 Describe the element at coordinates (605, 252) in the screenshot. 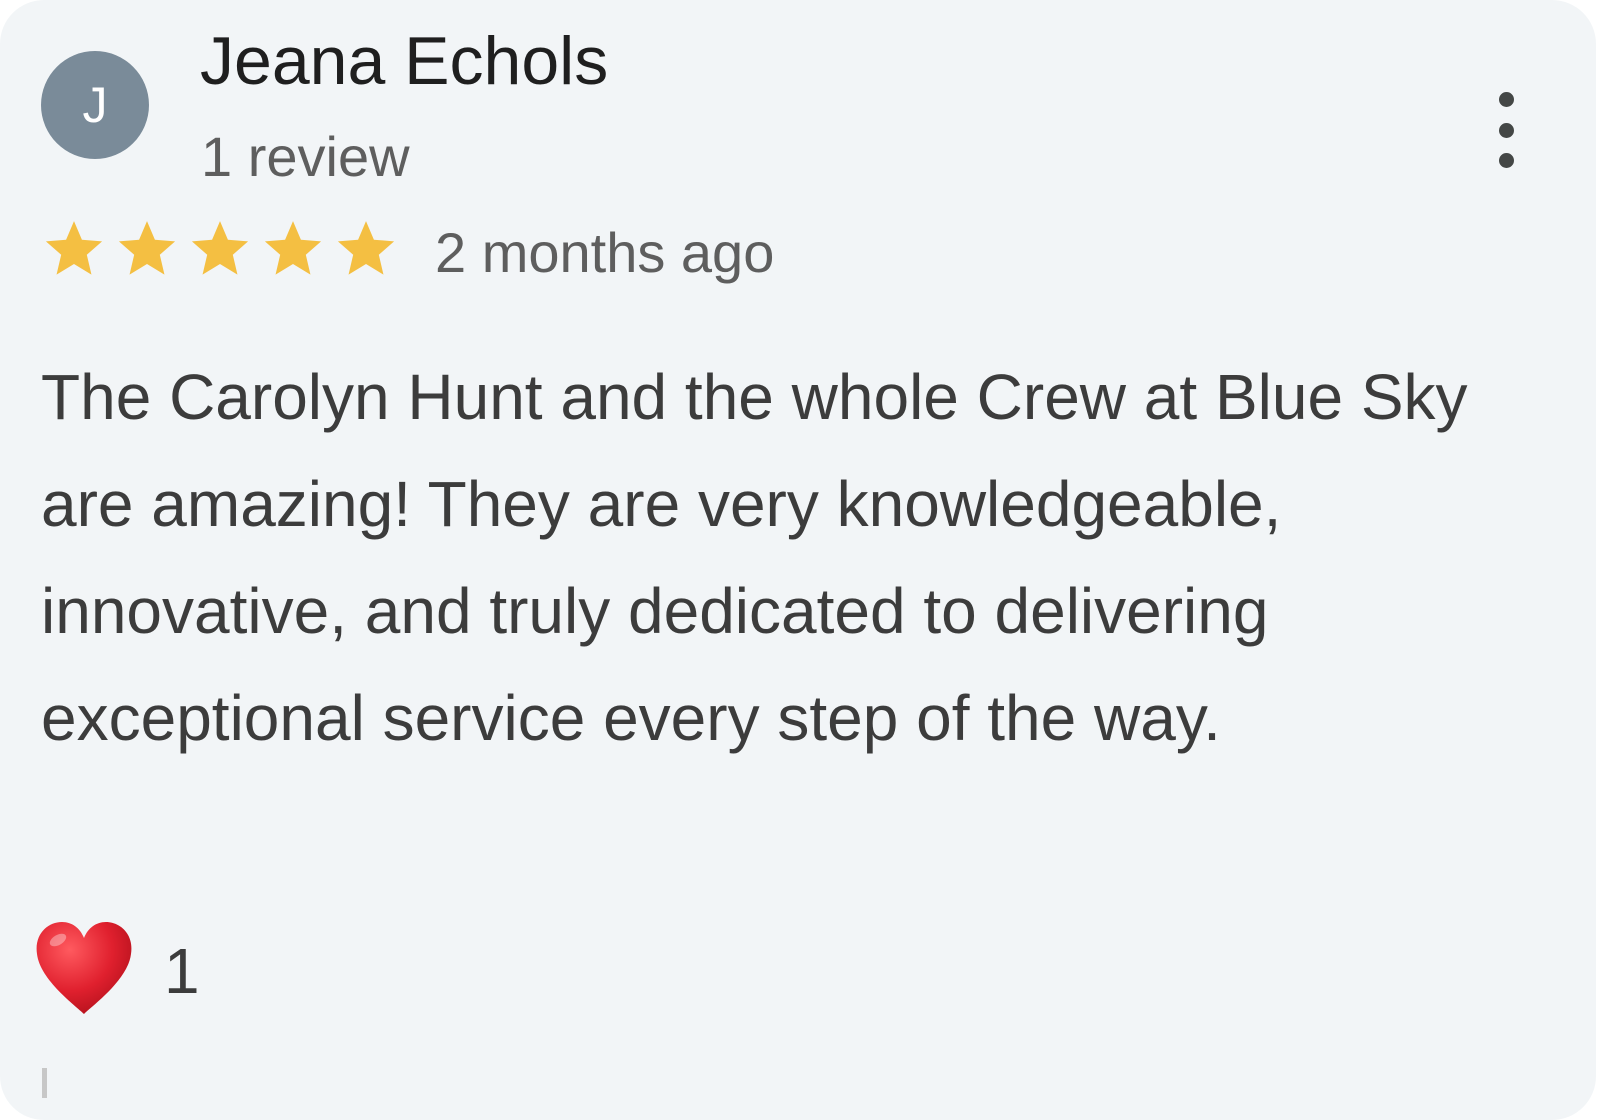

I see `review-date: 2 months ago` at that location.